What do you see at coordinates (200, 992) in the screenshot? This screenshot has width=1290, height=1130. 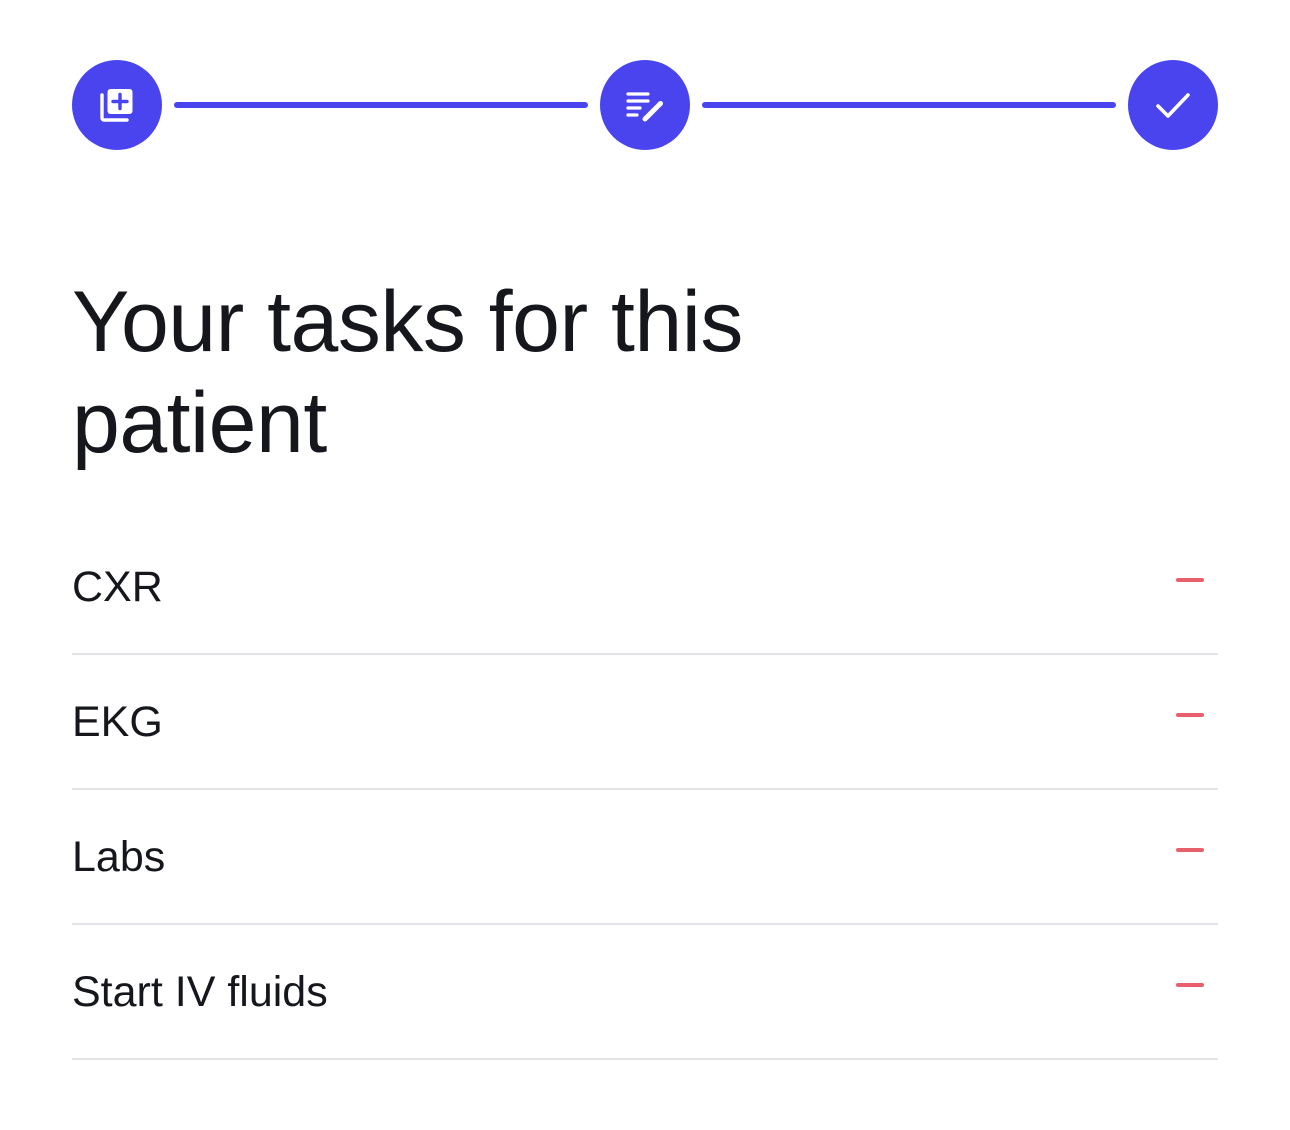 I see `task-label: Start IV fluids` at bounding box center [200, 992].